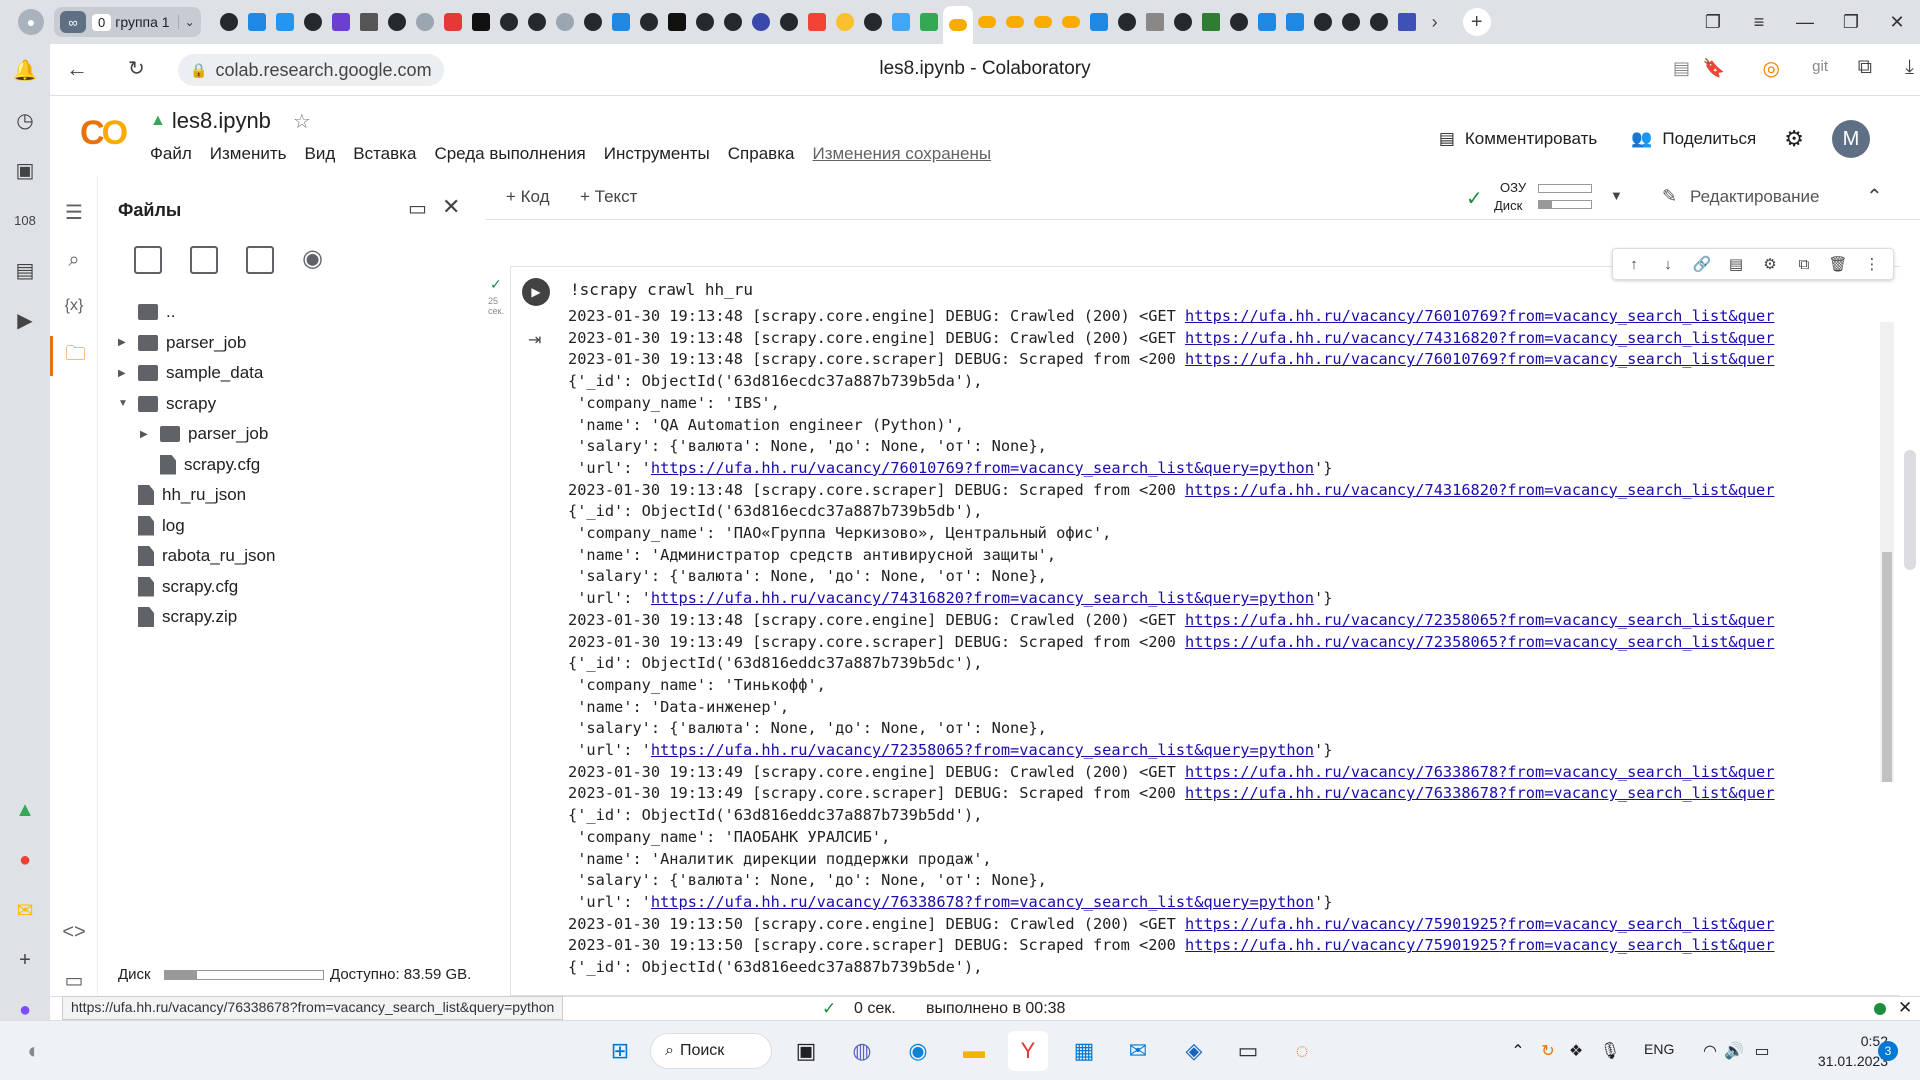 The height and width of the screenshot is (1080, 1920). Describe the element at coordinates (1610, 1051) in the screenshot. I see `microphone-icon: 🎙` at that location.